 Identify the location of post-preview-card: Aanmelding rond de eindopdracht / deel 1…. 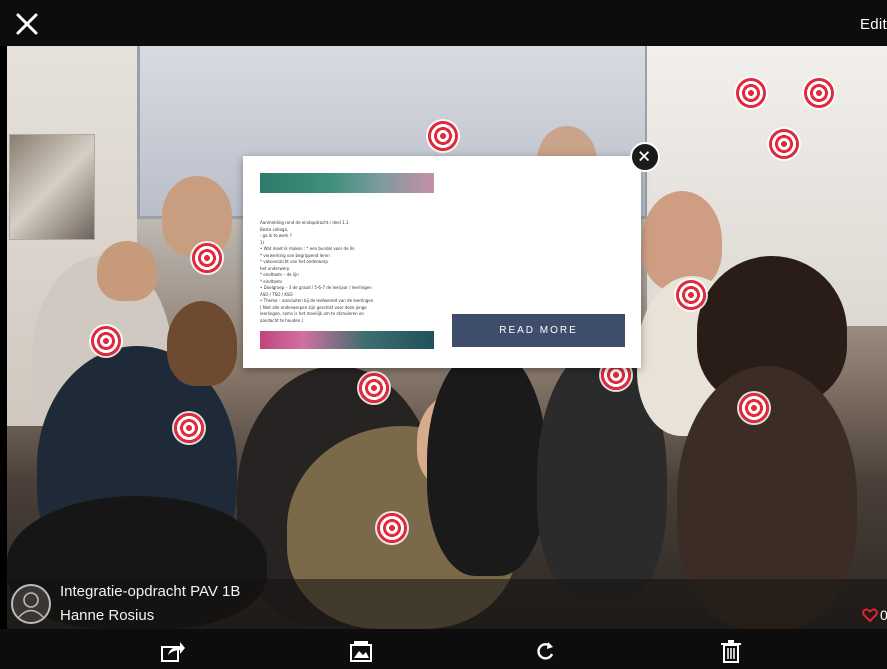
(442, 262).